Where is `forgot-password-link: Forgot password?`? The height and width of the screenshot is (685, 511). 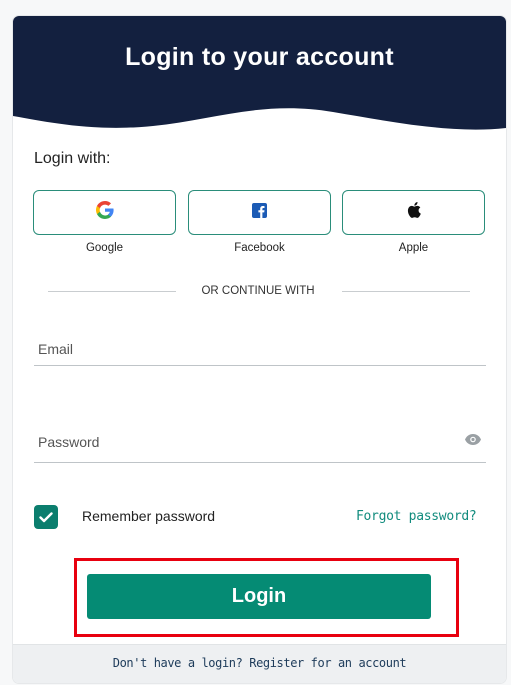
forgot-password-link: Forgot password? is located at coordinates (416, 516).